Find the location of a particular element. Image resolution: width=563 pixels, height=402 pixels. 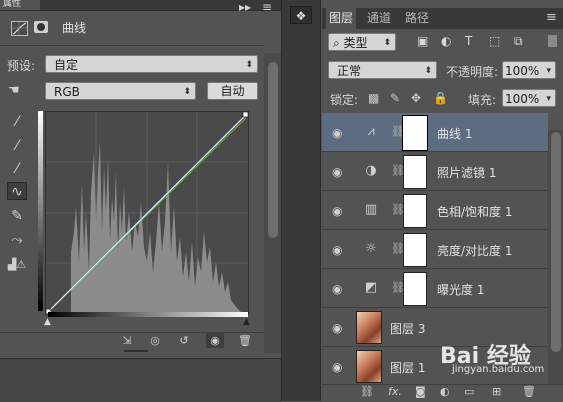

white-point-slider-icon: ▲ is located at coordinates (246, 322).